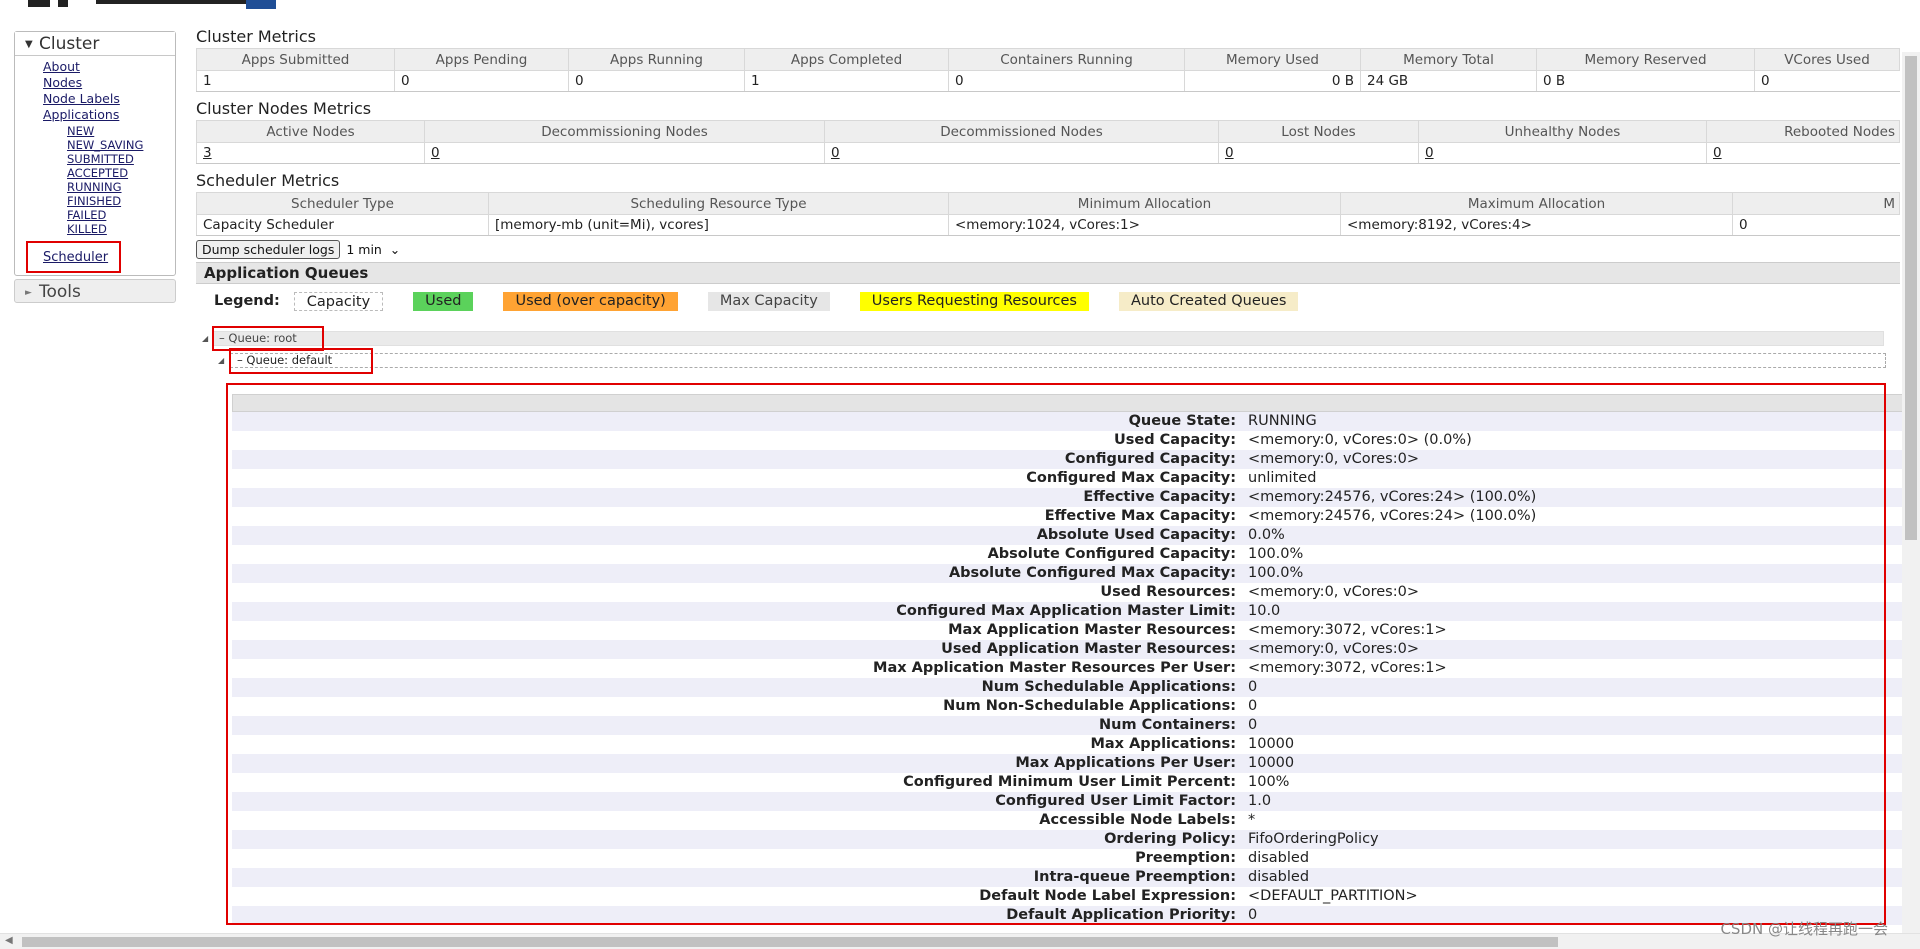 The height and width of the screenshot is (949, 1920). I want to click on cluster-header: ▼ Cluster, so click(95, 44).